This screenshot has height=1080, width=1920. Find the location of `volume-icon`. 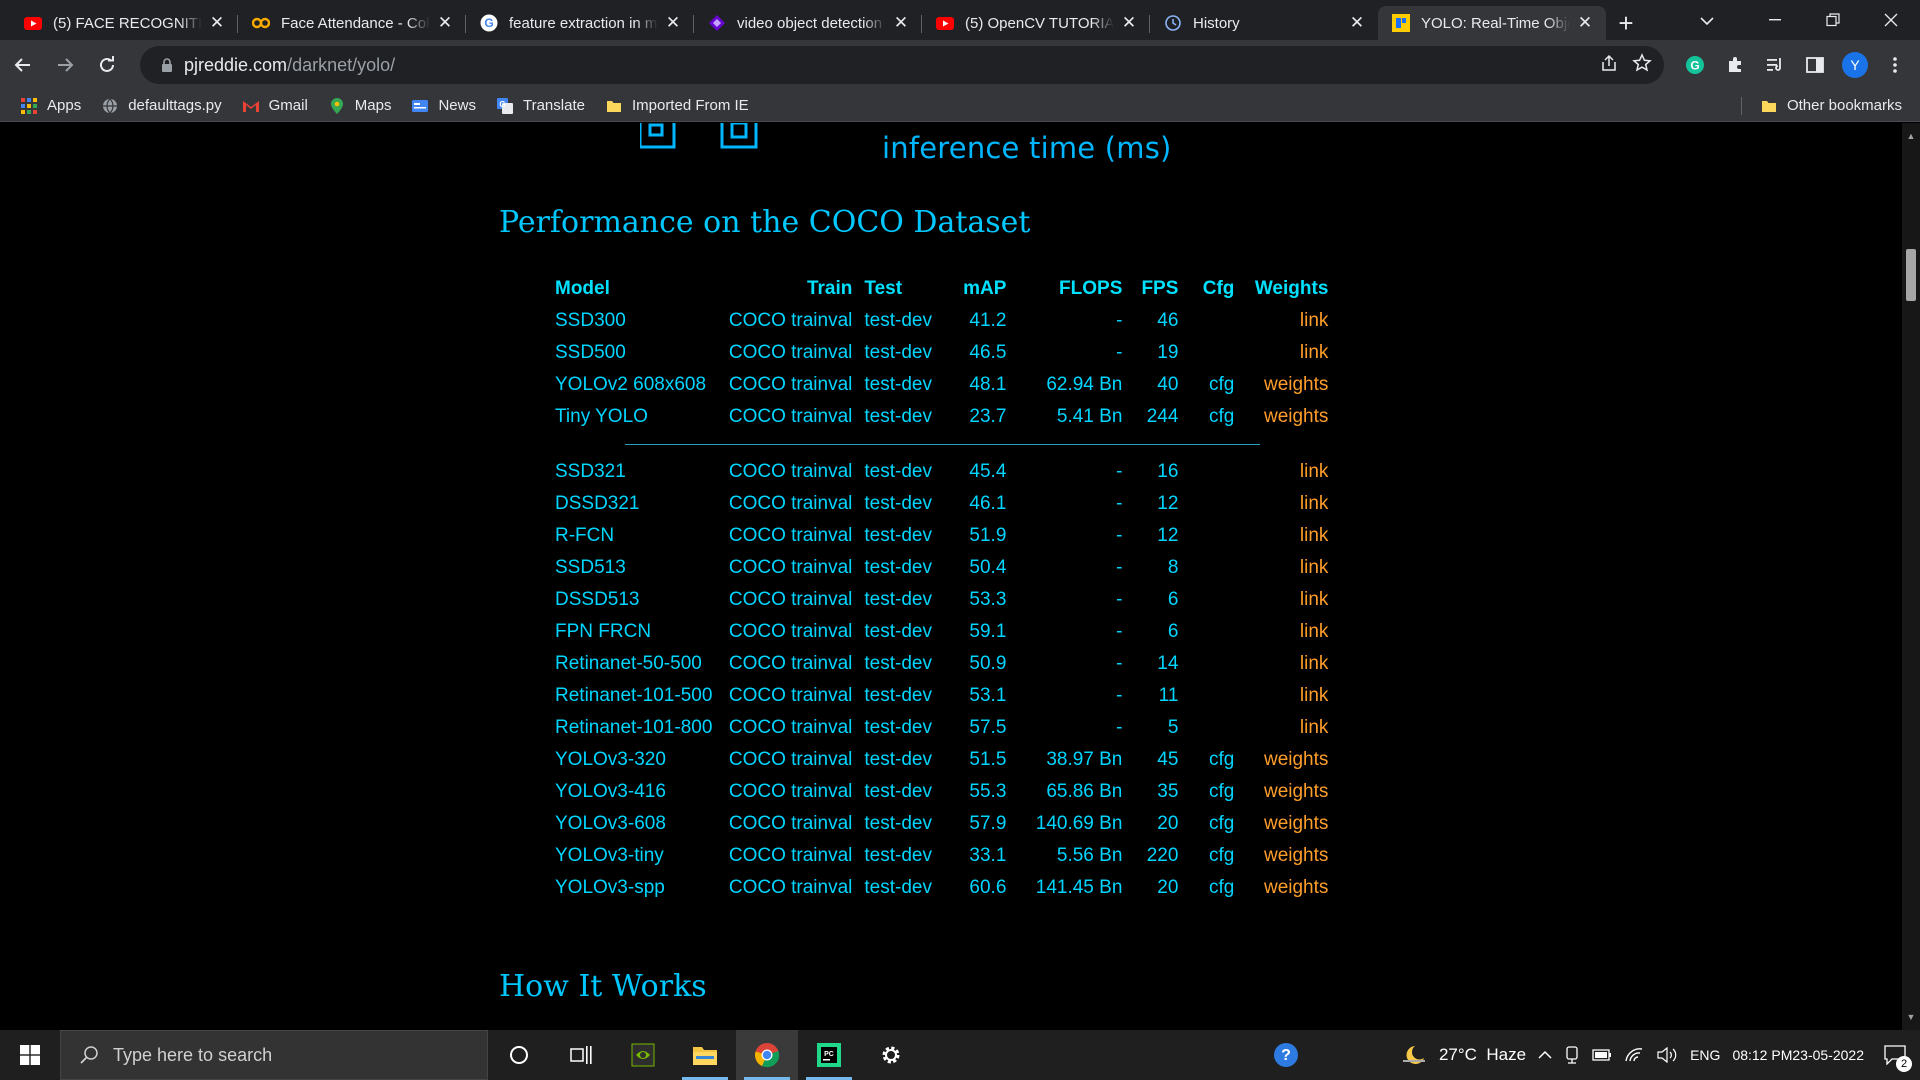

volume-icon is located at coordinates (1667, 1055).